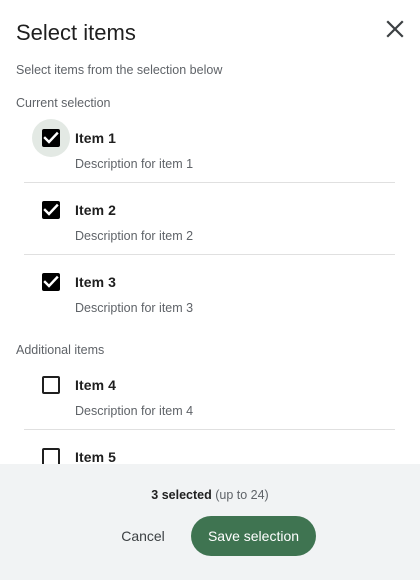 This screenshot has width=420, height=580. Describe the element at coordinates (209, 447) in the screenshot. I see `list-item: Item 5` at that location.